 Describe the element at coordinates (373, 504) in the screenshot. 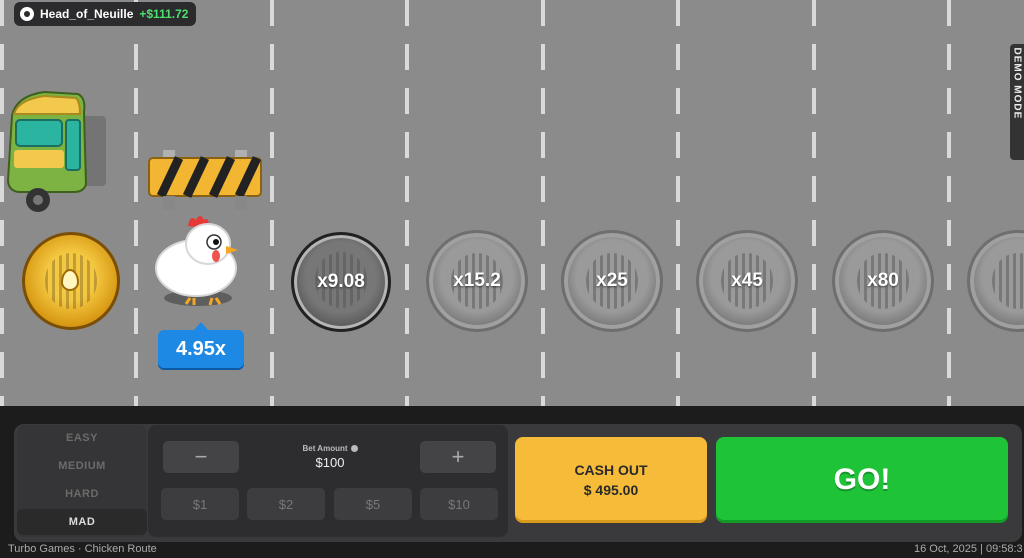

I see `quick-bet-5: $5` at that location.